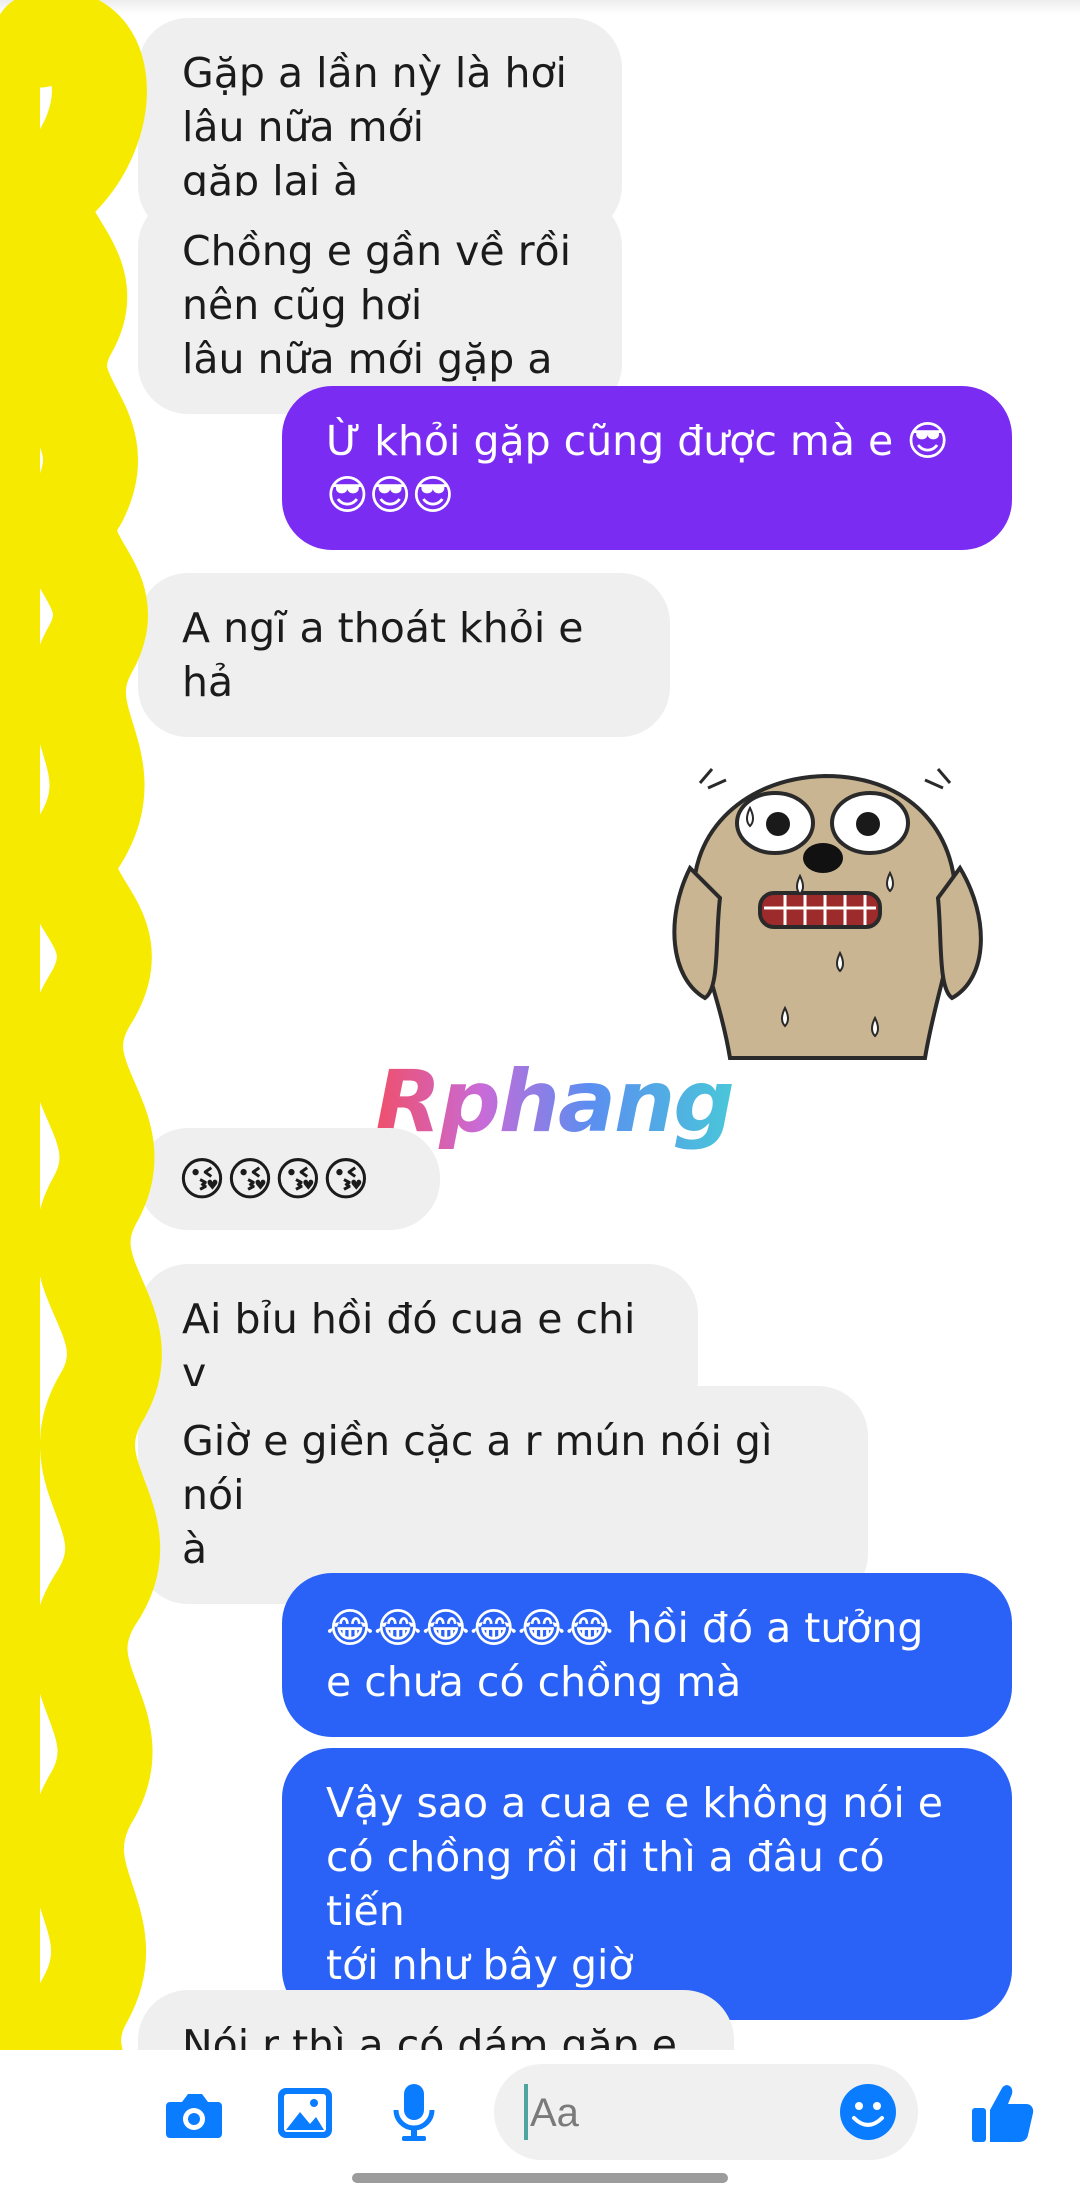 Image resolution: width=1080 pixels, height=2193 pixels. Describe the element at coordinates (830, 913) in the screenshot. I see `sweating-dog-sticker` at that location.